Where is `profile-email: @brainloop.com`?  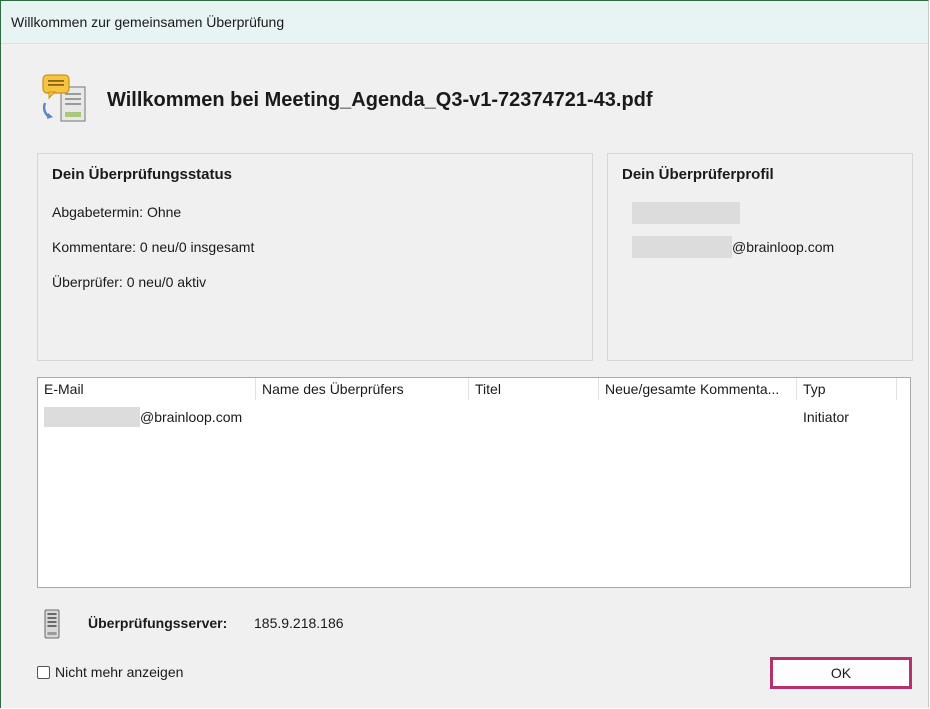
profile-email: @brainloop.com is located at coordinates (733, 247).